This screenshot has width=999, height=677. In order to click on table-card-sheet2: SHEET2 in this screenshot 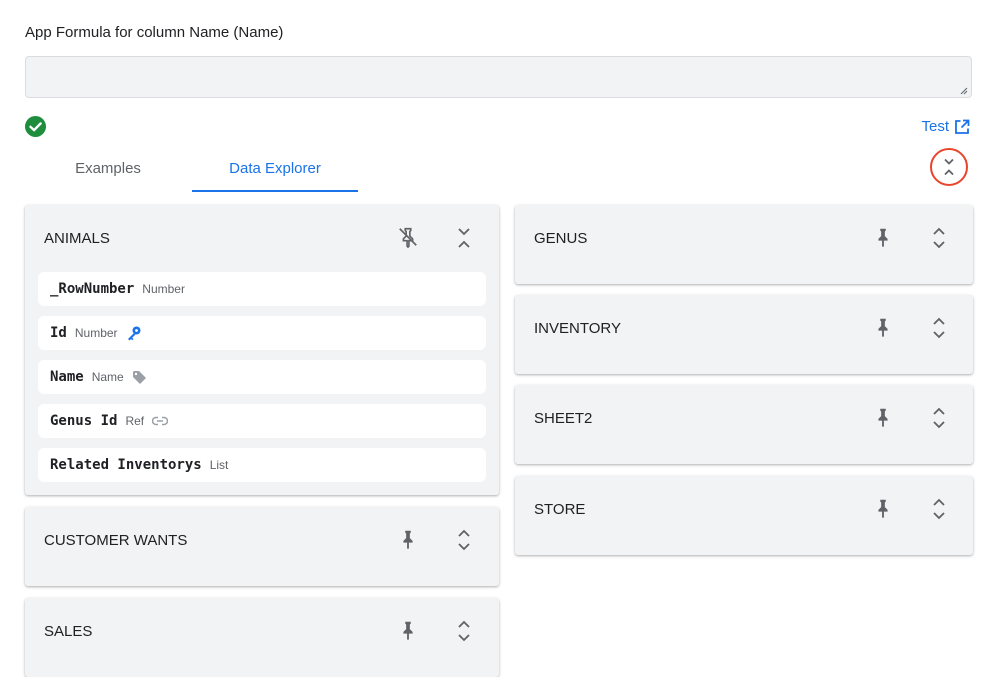, I will do `click(744, 424)`.